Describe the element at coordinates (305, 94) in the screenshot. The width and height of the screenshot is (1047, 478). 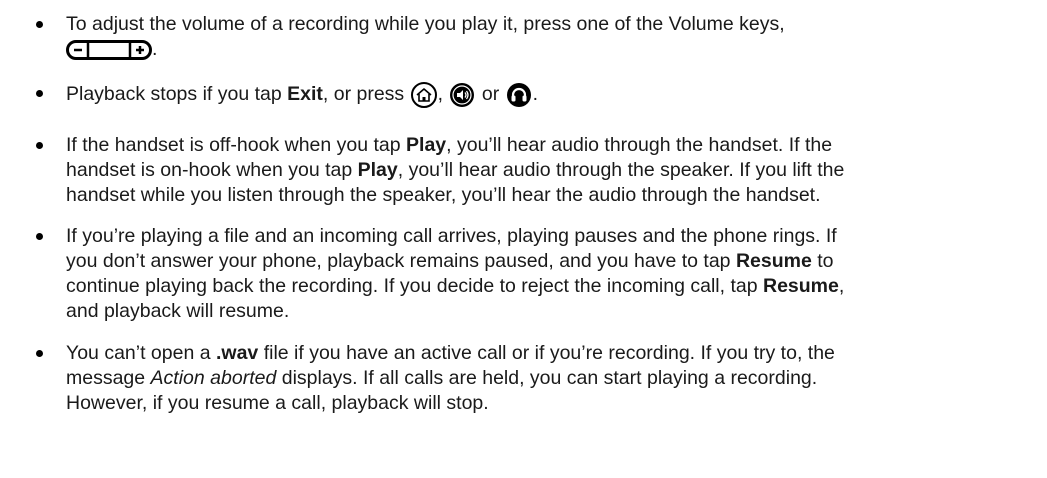
I see `exit-softkey-label: Exit` at that location.